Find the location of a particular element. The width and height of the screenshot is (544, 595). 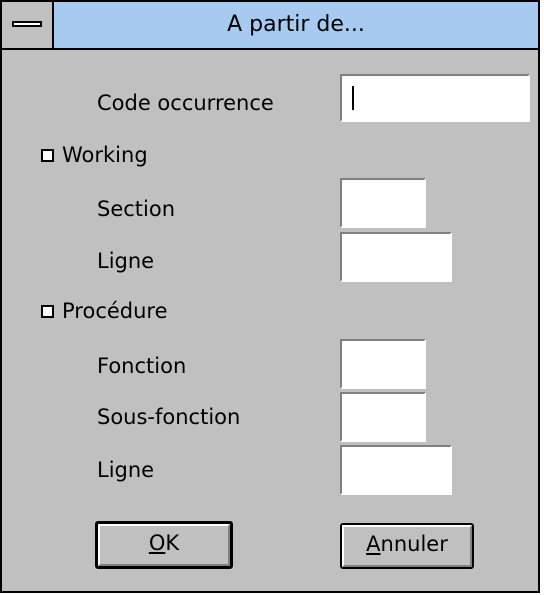

procedure-label: Procédure is located at coordinates (115, 311).